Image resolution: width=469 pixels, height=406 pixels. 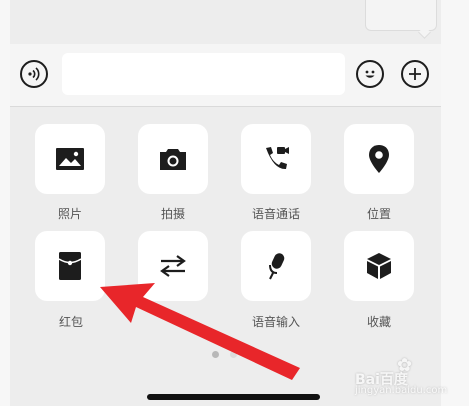 What do you see at coordinates (203, 74) in the screenshot?
I see `message-input` at bounding box center [203, 74].